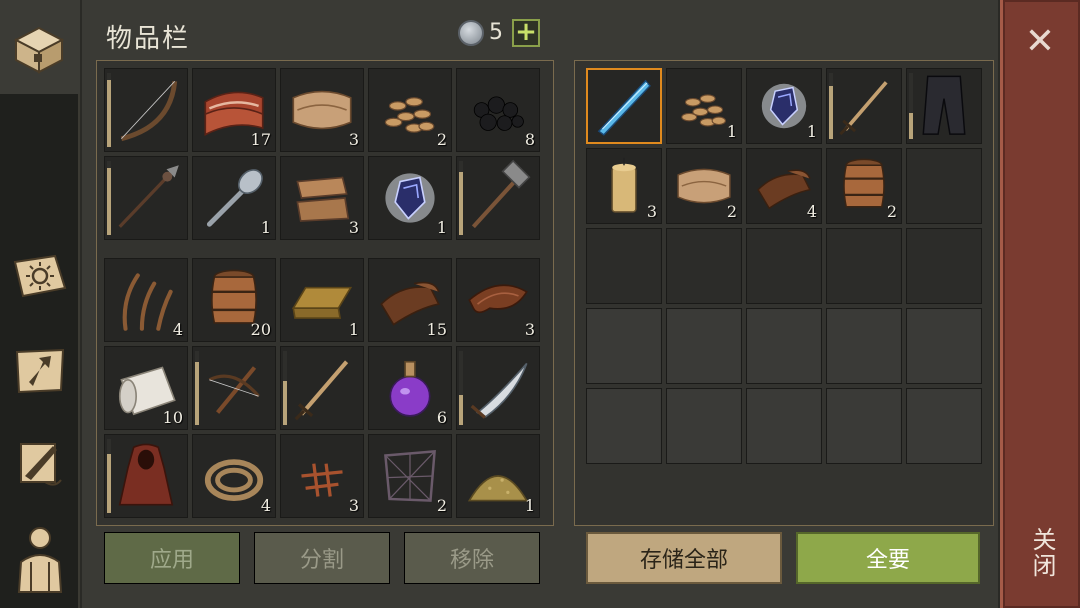 The width and height of the screenshot is (1080, 608). Describe the element at coordinates (498, 110) in the screenshot. I see `equipped-slot: 8` at that location.